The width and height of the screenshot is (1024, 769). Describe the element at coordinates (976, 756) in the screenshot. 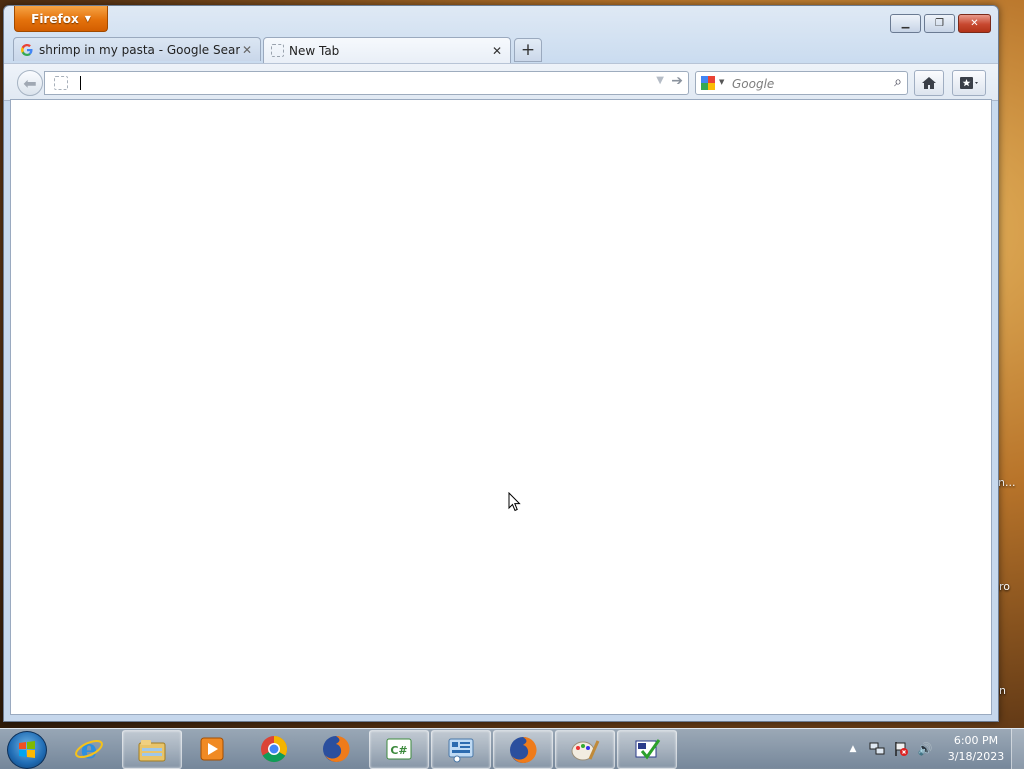

I see `clock-date: 3/18/2023` at that location.